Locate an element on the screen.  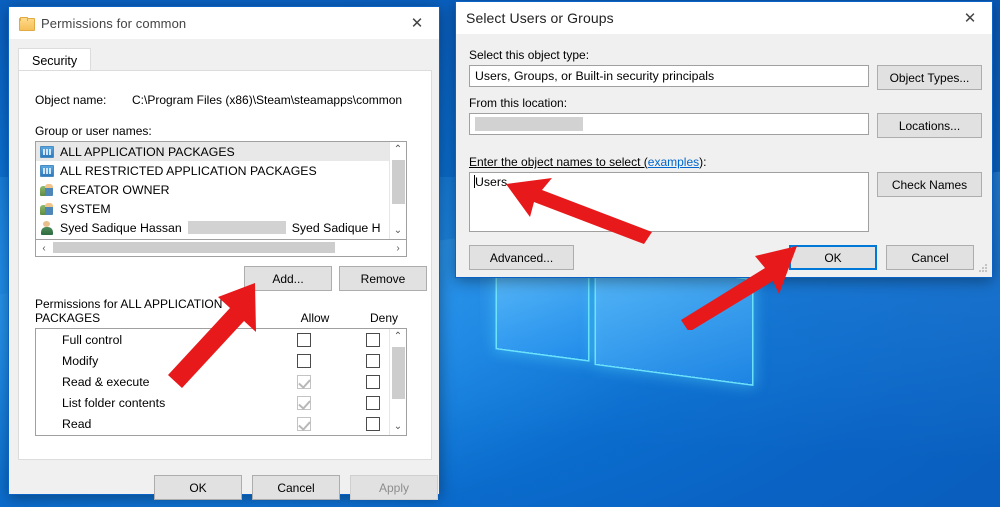
column-header-deny: Deny is located at coordinates (383, 318).